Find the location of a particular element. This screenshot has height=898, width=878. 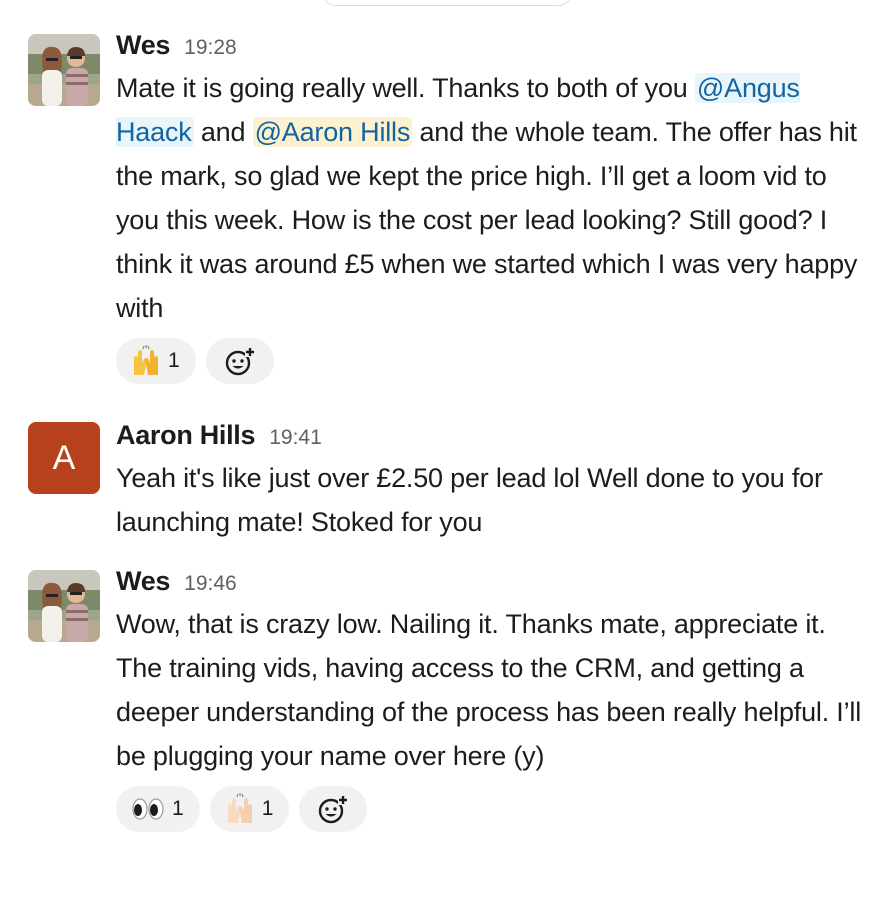

timestamp: 19:46 is located at coordinates (210, 584).